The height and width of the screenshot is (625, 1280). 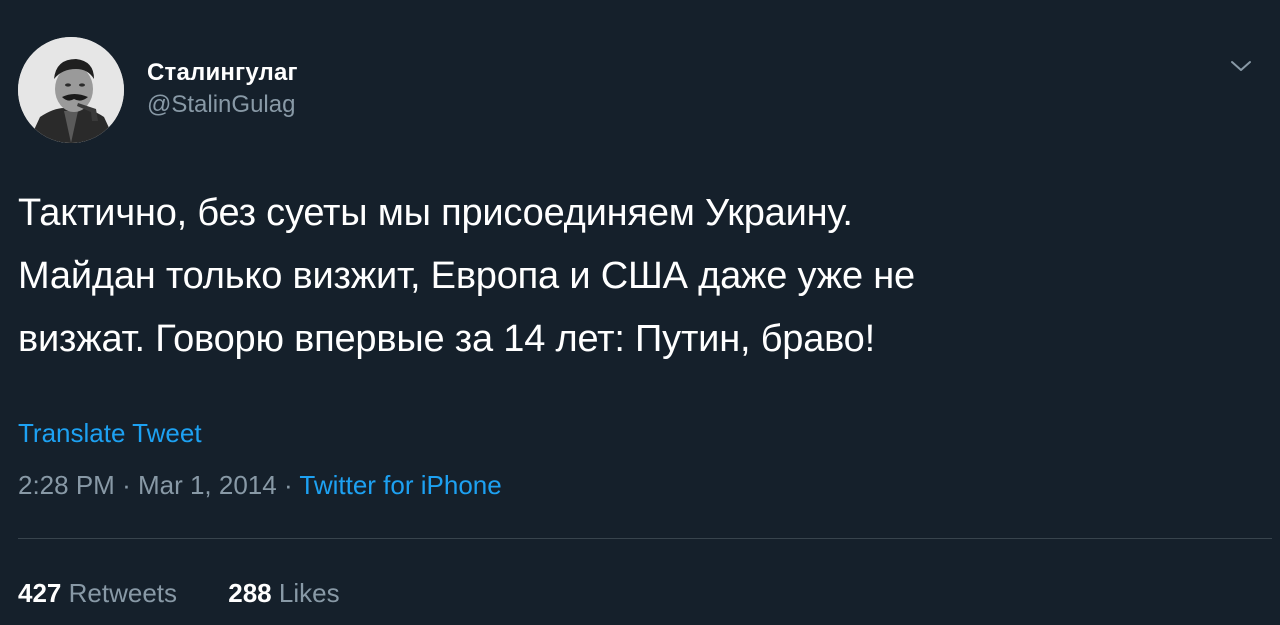 I want to click on retweets-stat: 427 Retweets, so click(x=97, y=593).